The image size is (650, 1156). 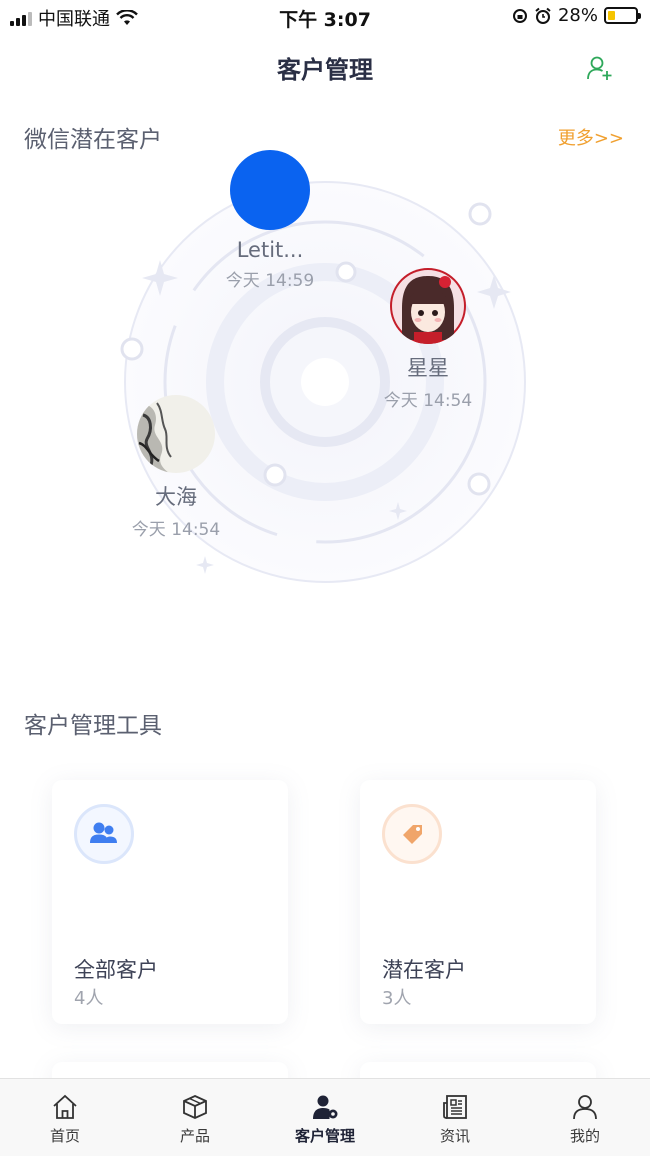 I want to click on customer-manage-icon, so click(x=325, y=1107).